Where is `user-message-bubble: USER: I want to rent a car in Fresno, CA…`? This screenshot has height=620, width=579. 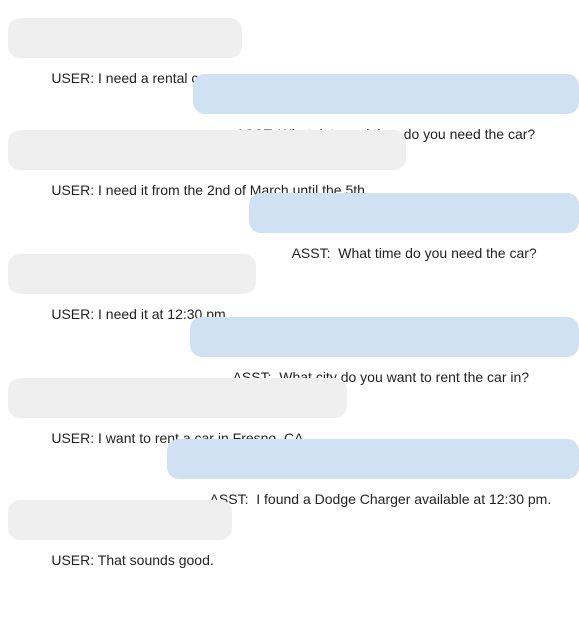 user-message-bubble: USER: I want to rent a car in Fresno, CA… is located at coordinates (177, 412).